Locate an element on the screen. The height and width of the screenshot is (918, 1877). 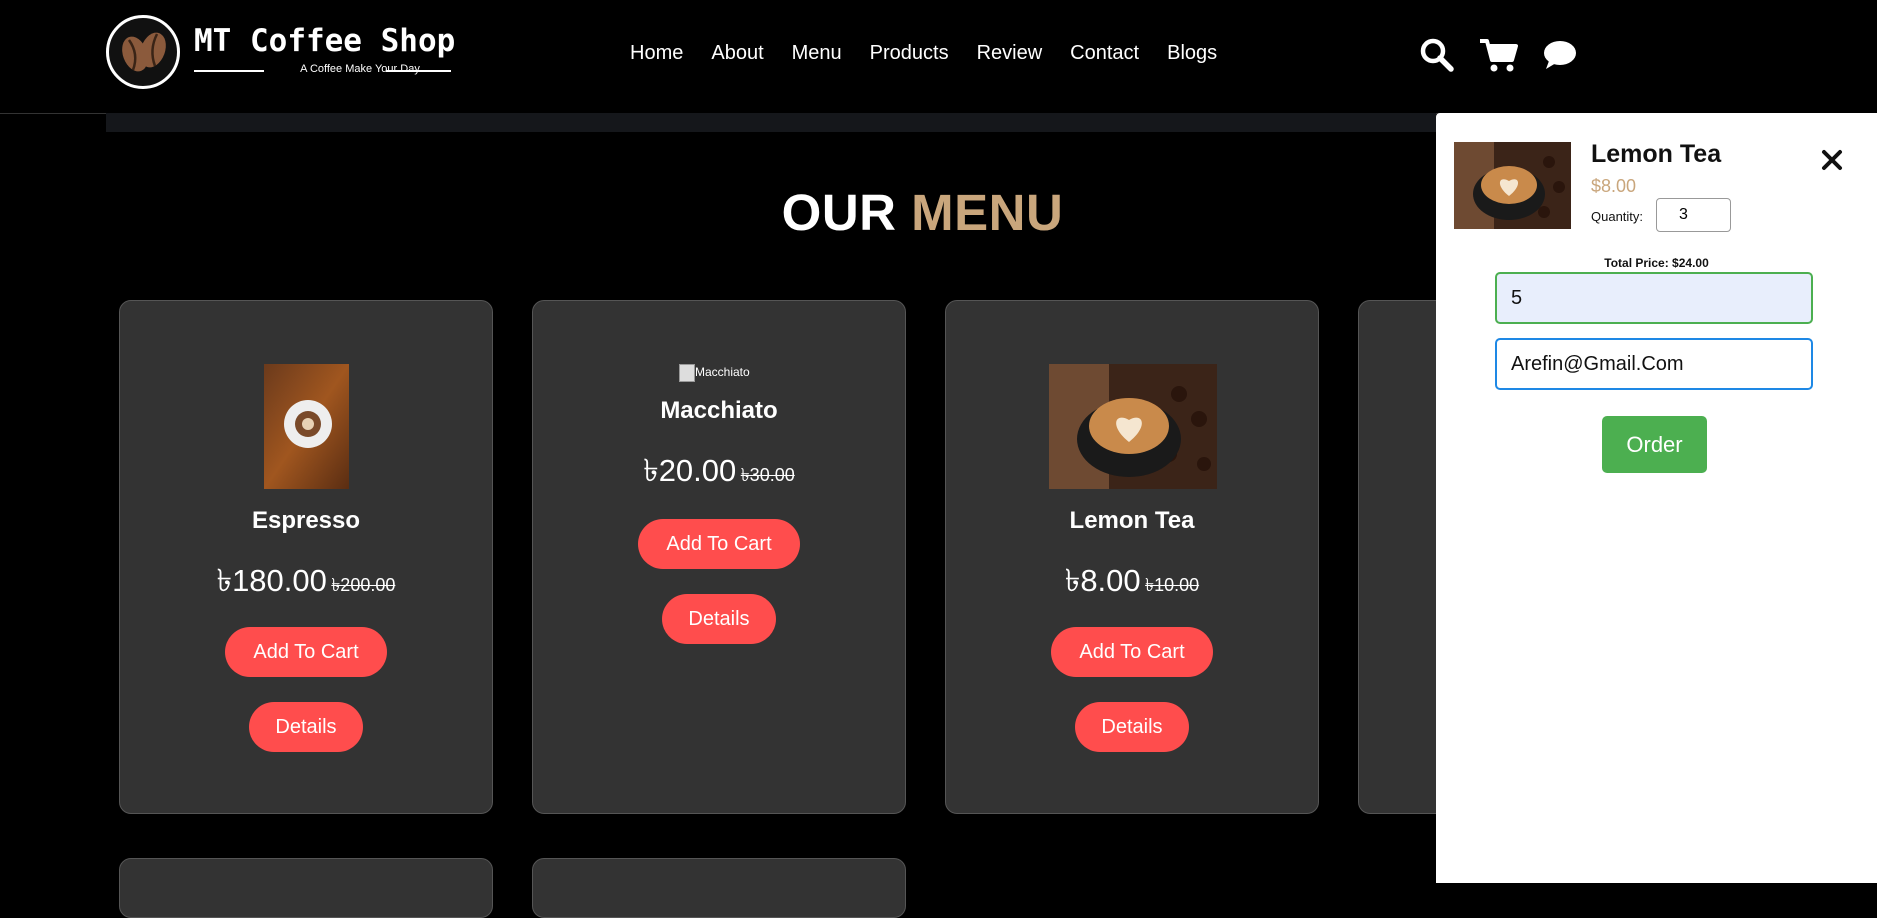
phone-input: 5 is located at coordinates (1654, 298).